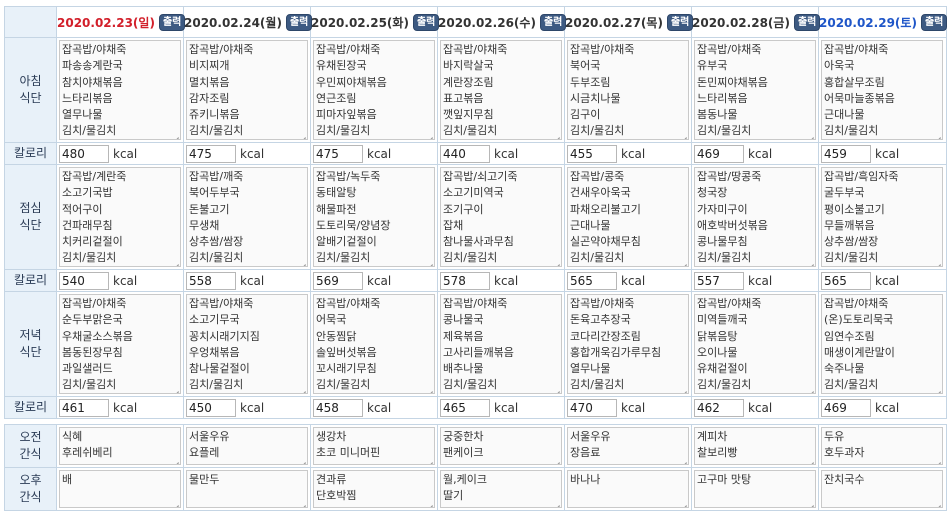 This screenshot has width=950, height=525. I want to click on lunch-textarea: 잡곡밥/계란죽 소고기국밥 적어구이 건파래무침 치커리겉절이 김치/물김치, so click(120, 217).